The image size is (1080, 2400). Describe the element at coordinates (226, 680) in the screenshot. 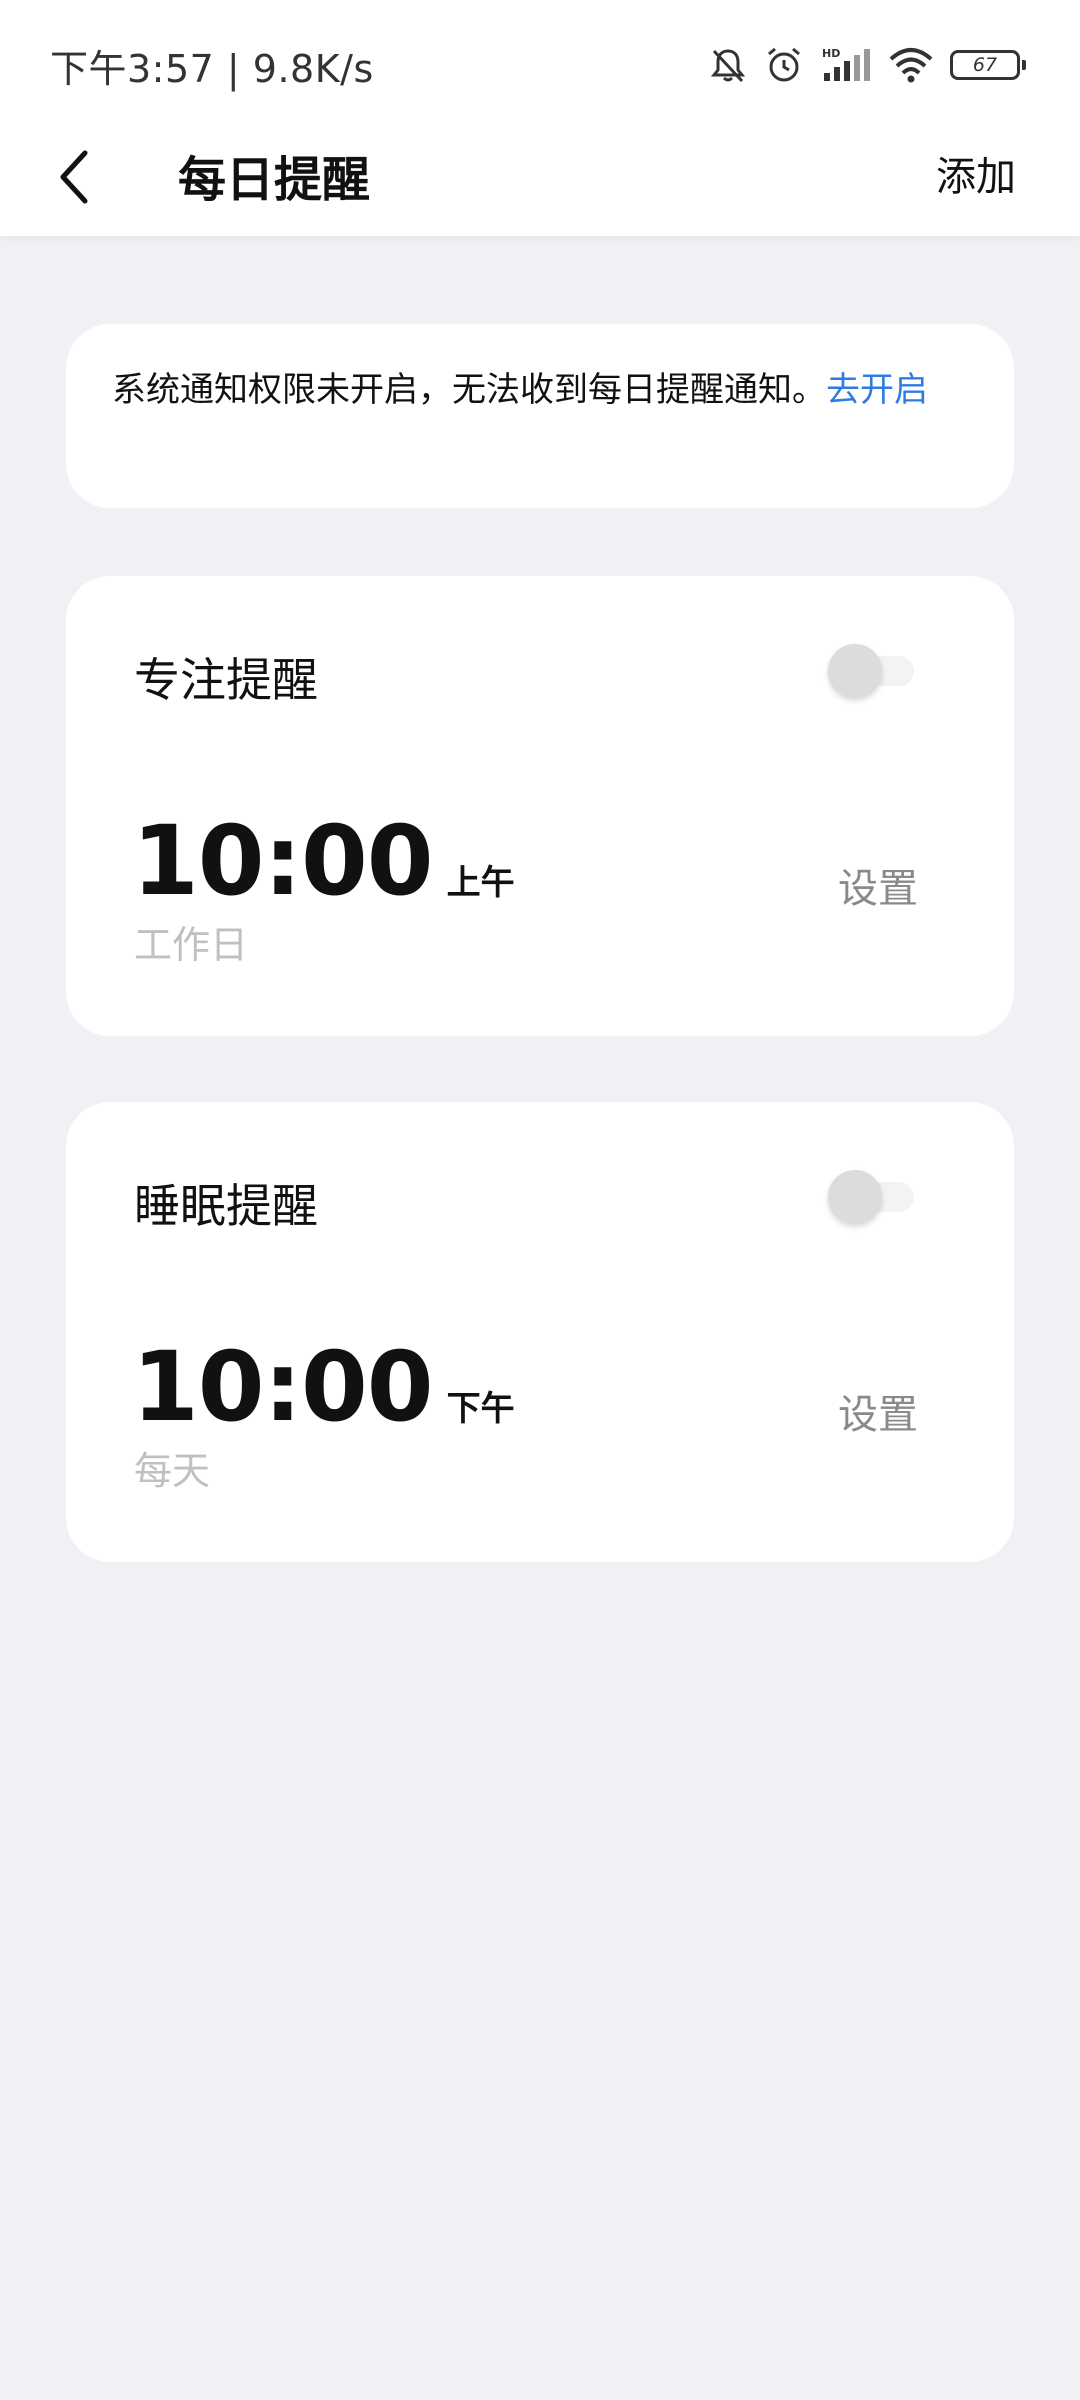

I see `reminder-title: 专注提醒` at that location.